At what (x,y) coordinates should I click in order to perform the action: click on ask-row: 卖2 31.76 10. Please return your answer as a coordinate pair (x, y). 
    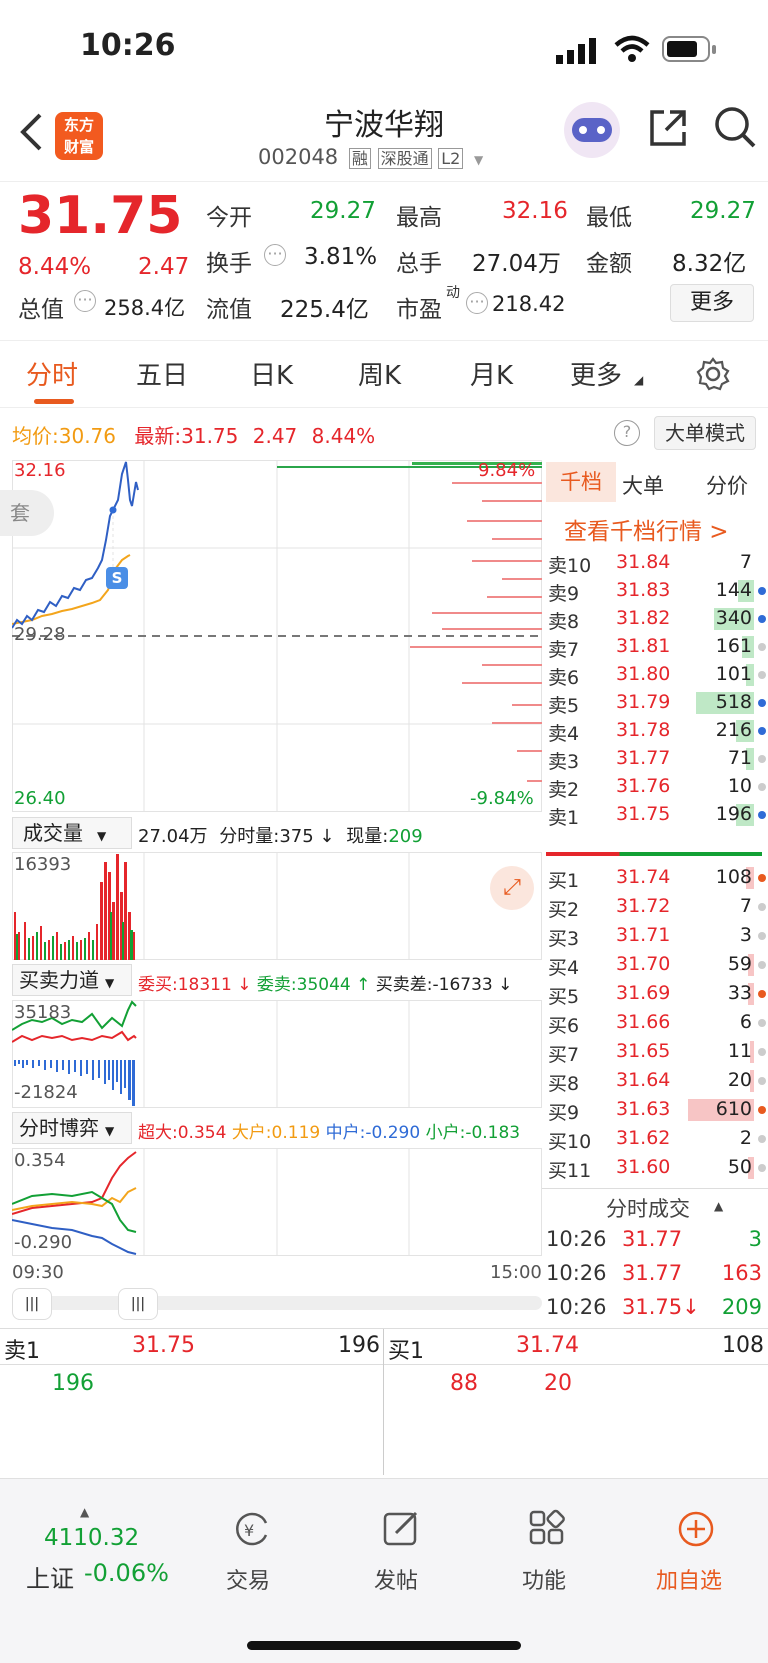
    Looking at the image, I should click on (658, 787).